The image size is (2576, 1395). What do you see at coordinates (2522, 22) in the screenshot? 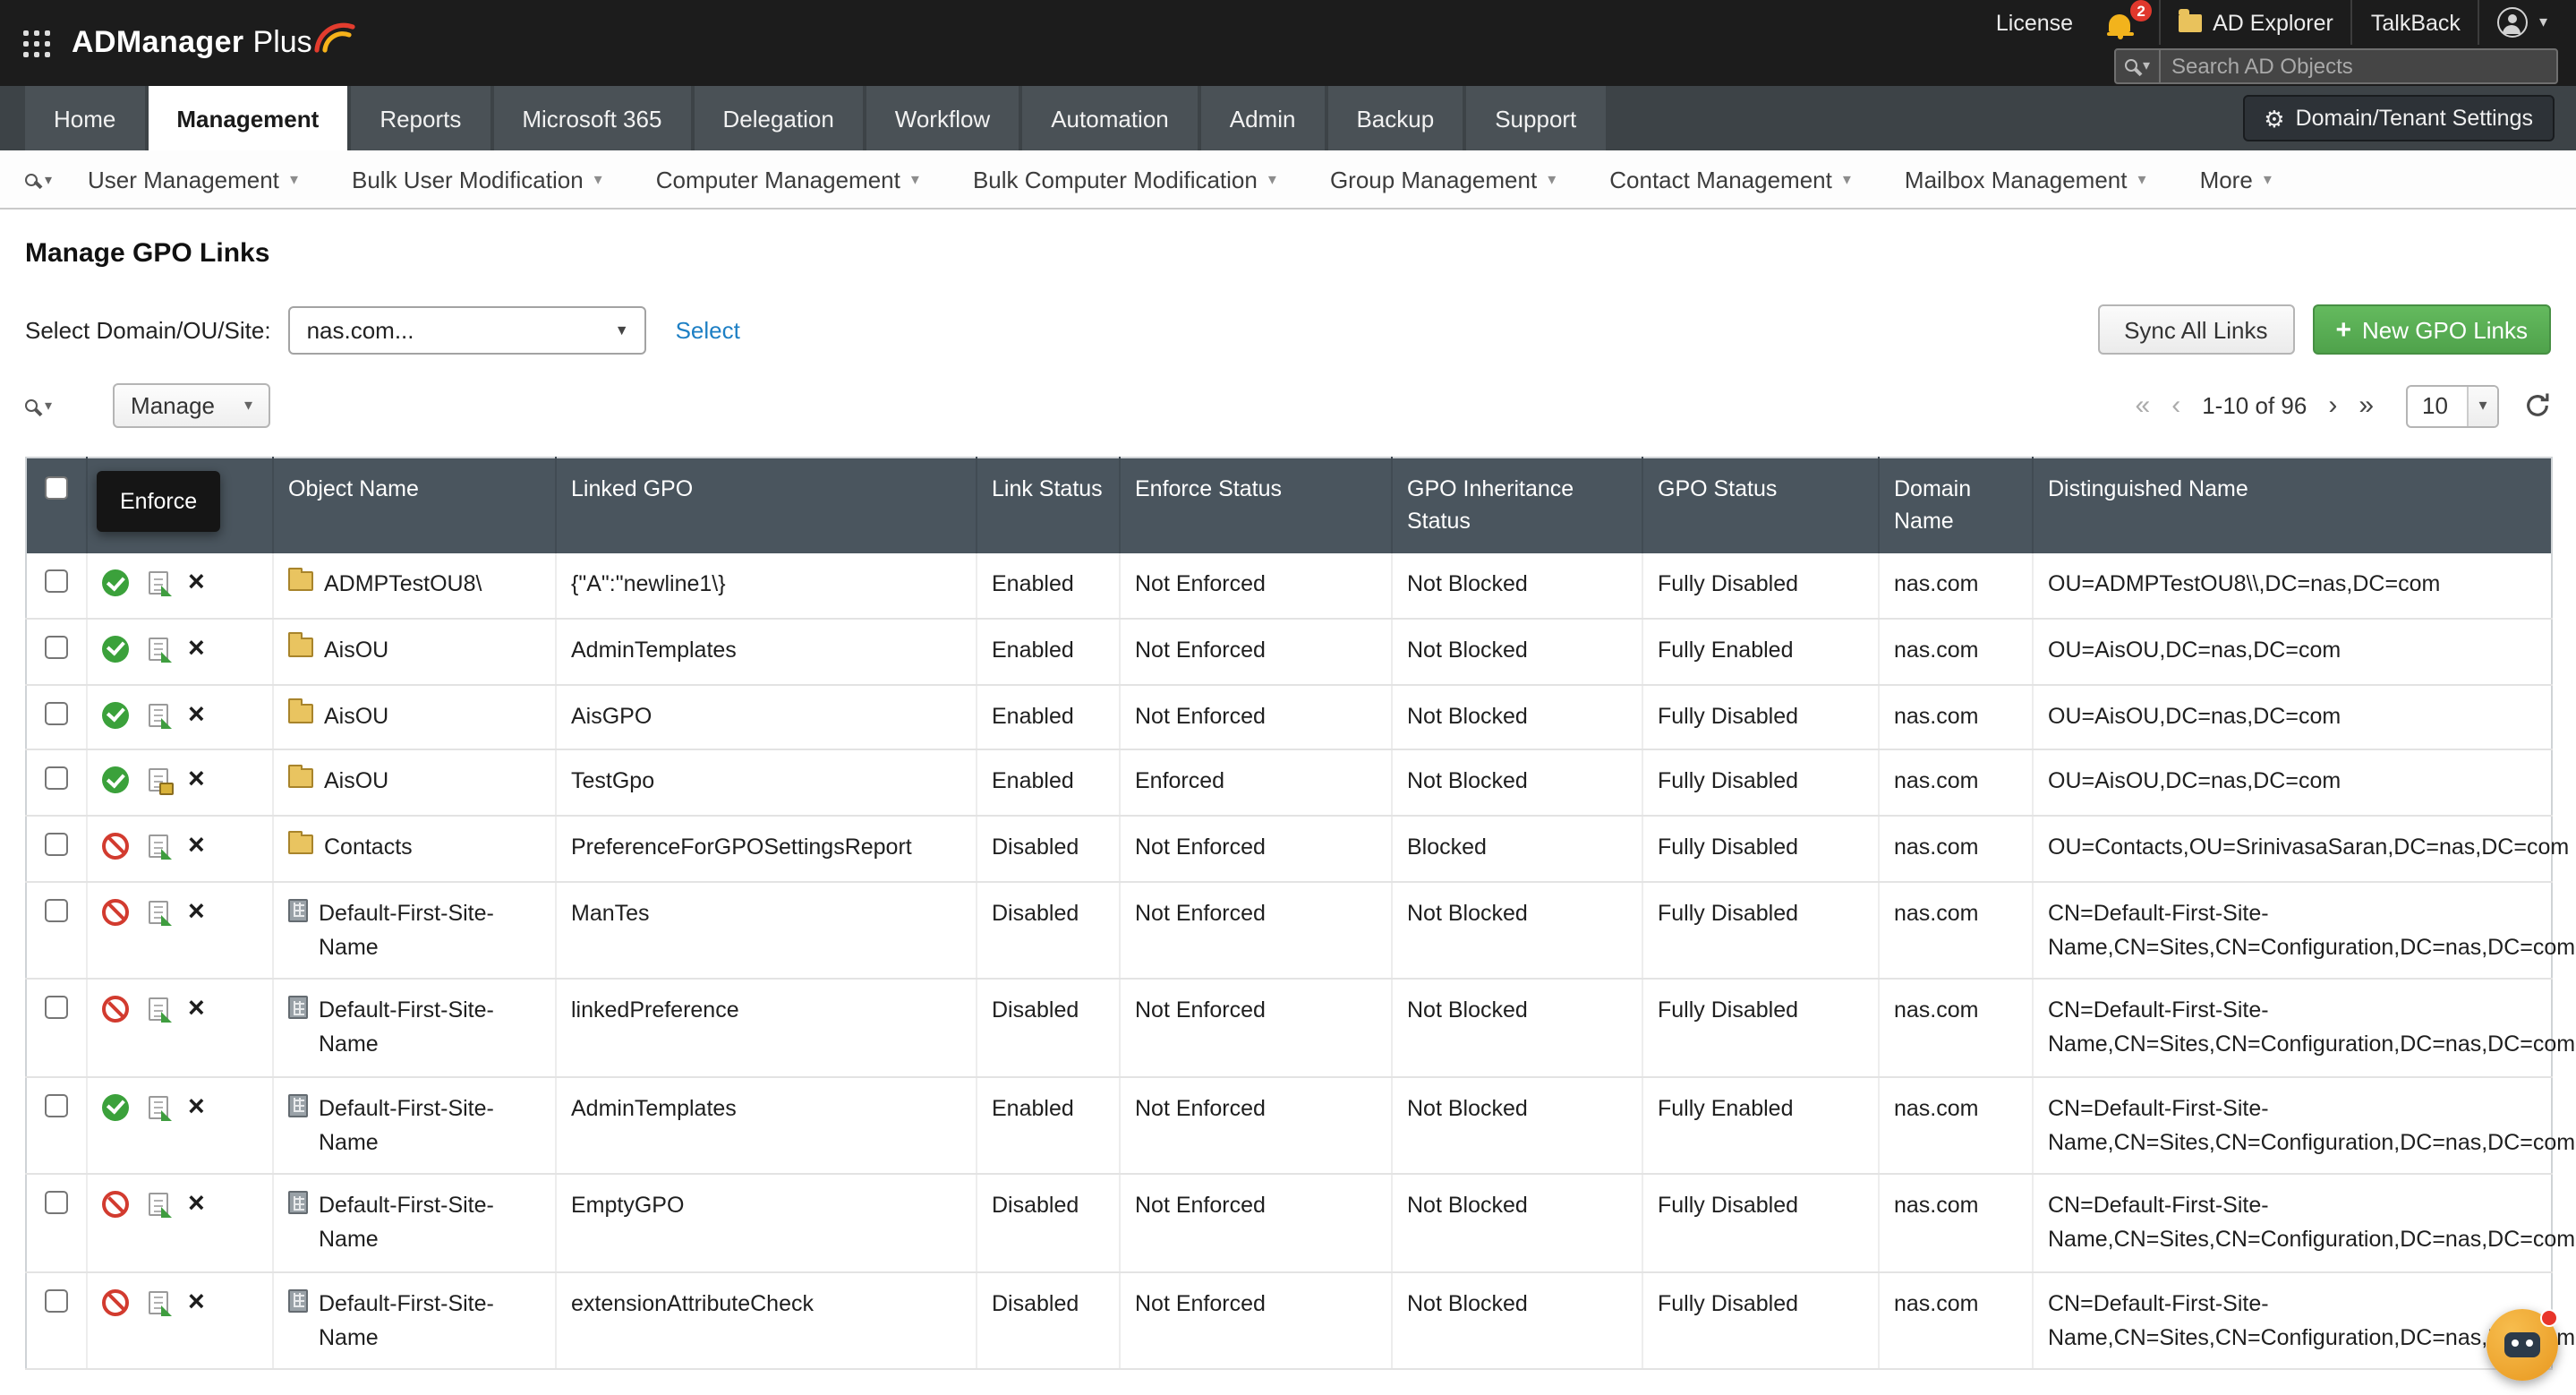
I see `account-menu: ▾` at bounding box center [2522, 22].